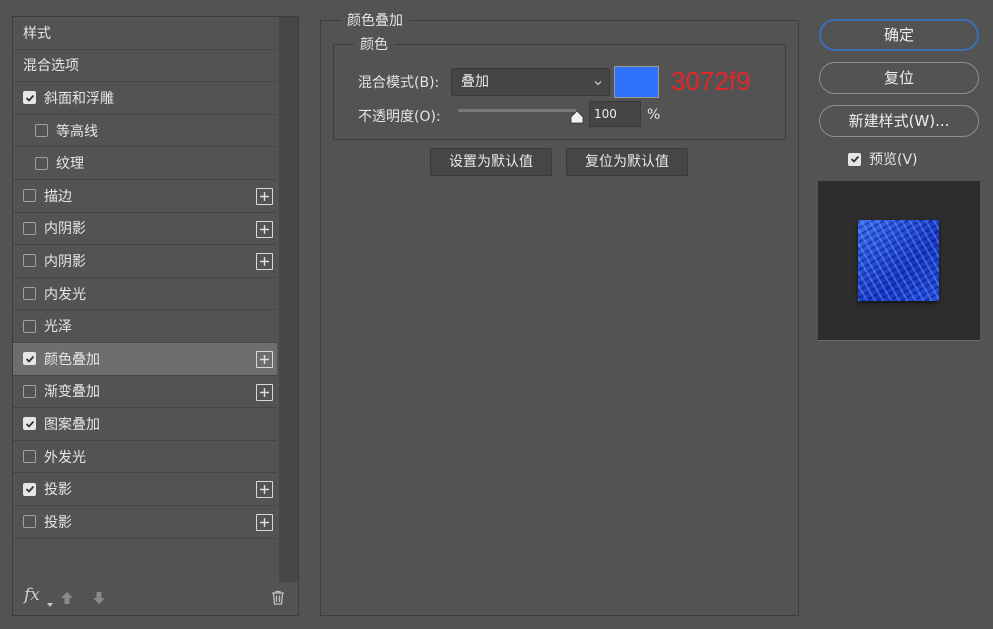 This screenshot has width=993, height=629. I want to click on style-item: 描边, so click(145, 196).